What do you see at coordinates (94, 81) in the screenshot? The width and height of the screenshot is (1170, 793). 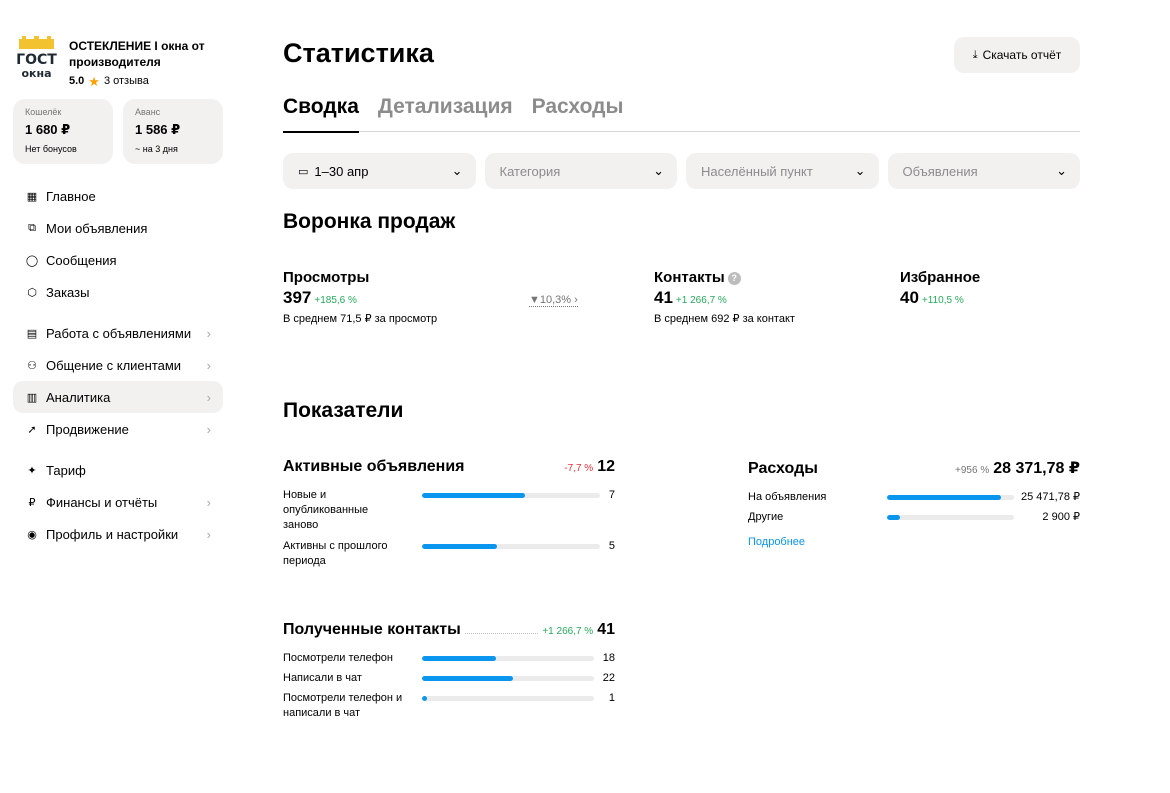 I see `star-icon: ★` at bounding box center [94, 81].